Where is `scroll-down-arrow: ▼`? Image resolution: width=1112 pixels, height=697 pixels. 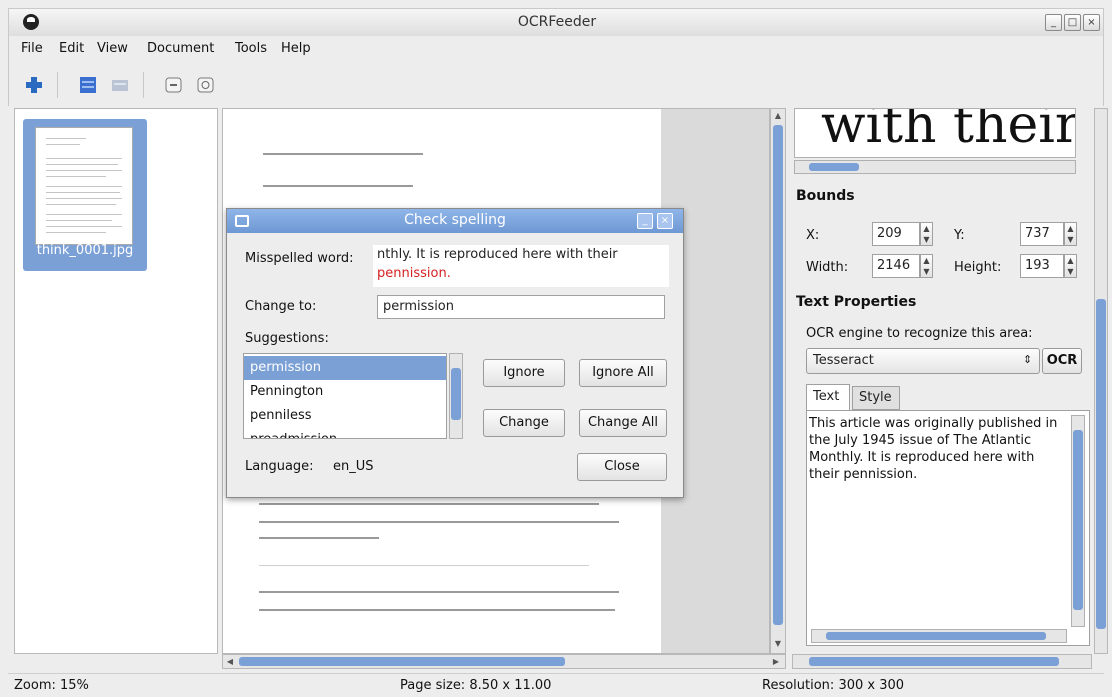
scroll-down-arrow: ▼ is located at coordinates (778, 644).